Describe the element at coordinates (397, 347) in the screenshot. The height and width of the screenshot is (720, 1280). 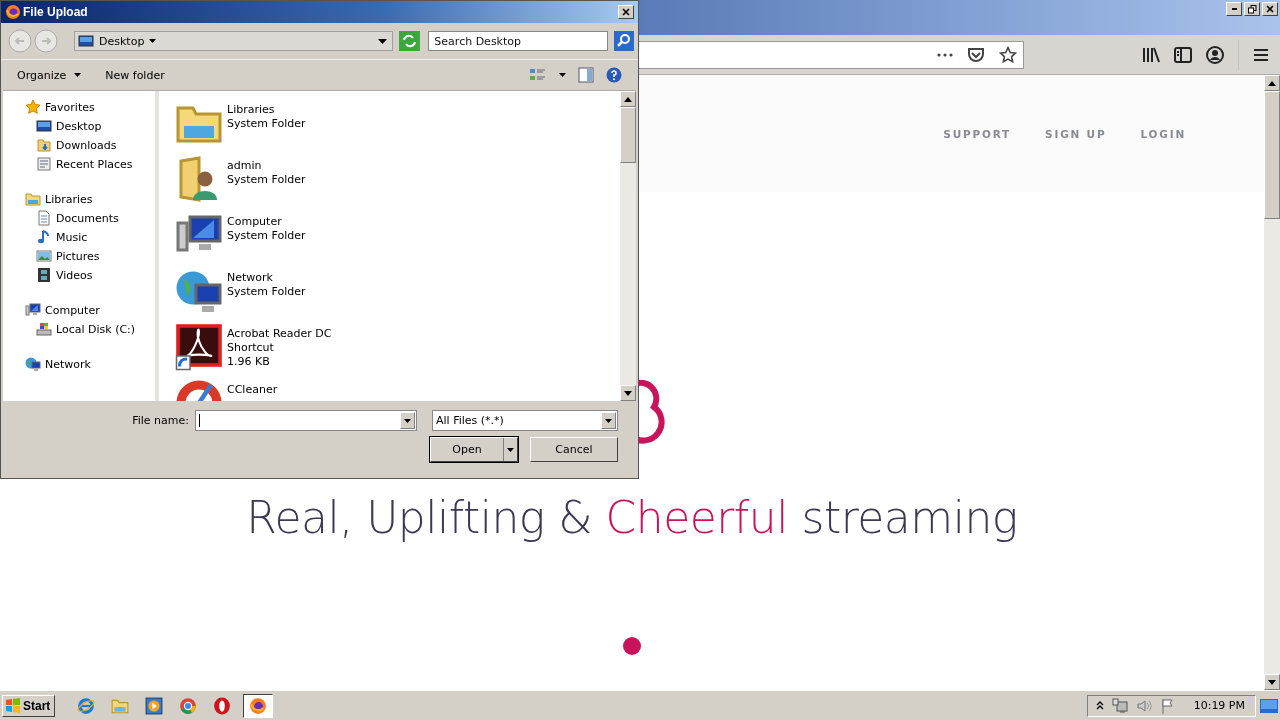
I see `file-item: Acrobat Reader DC Shortcut 1.96 KB` at that location.